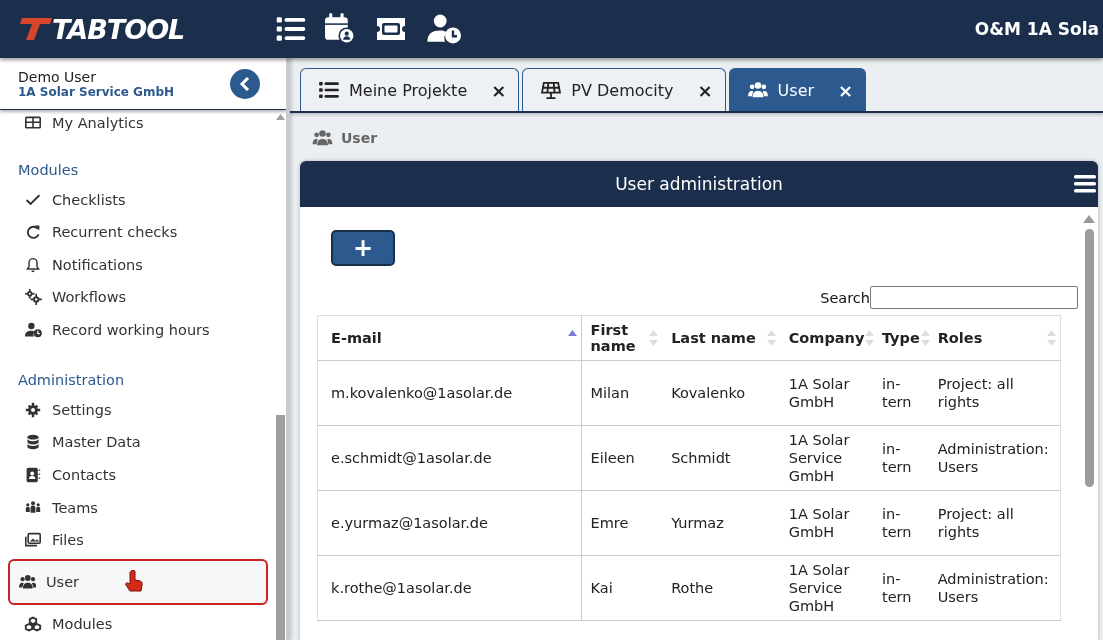 The height and width of the screenshot is (640, 1103). I want to click on company-name: 1A Solar Service GmbH, so click(97, 91).